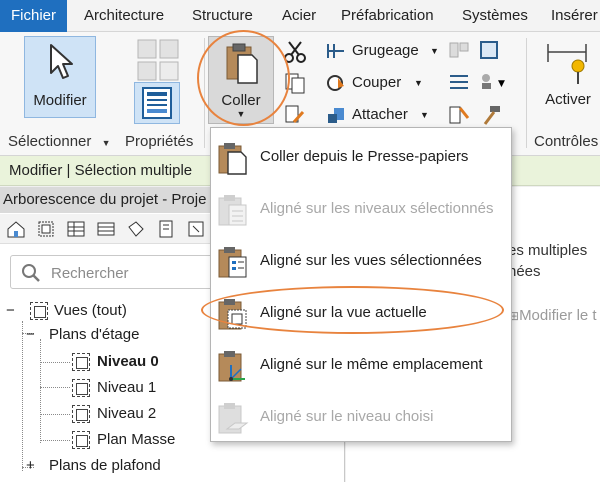 The width and height of the screenshot is (600, 482). I want to click on legend-icon, so click(196, 229).